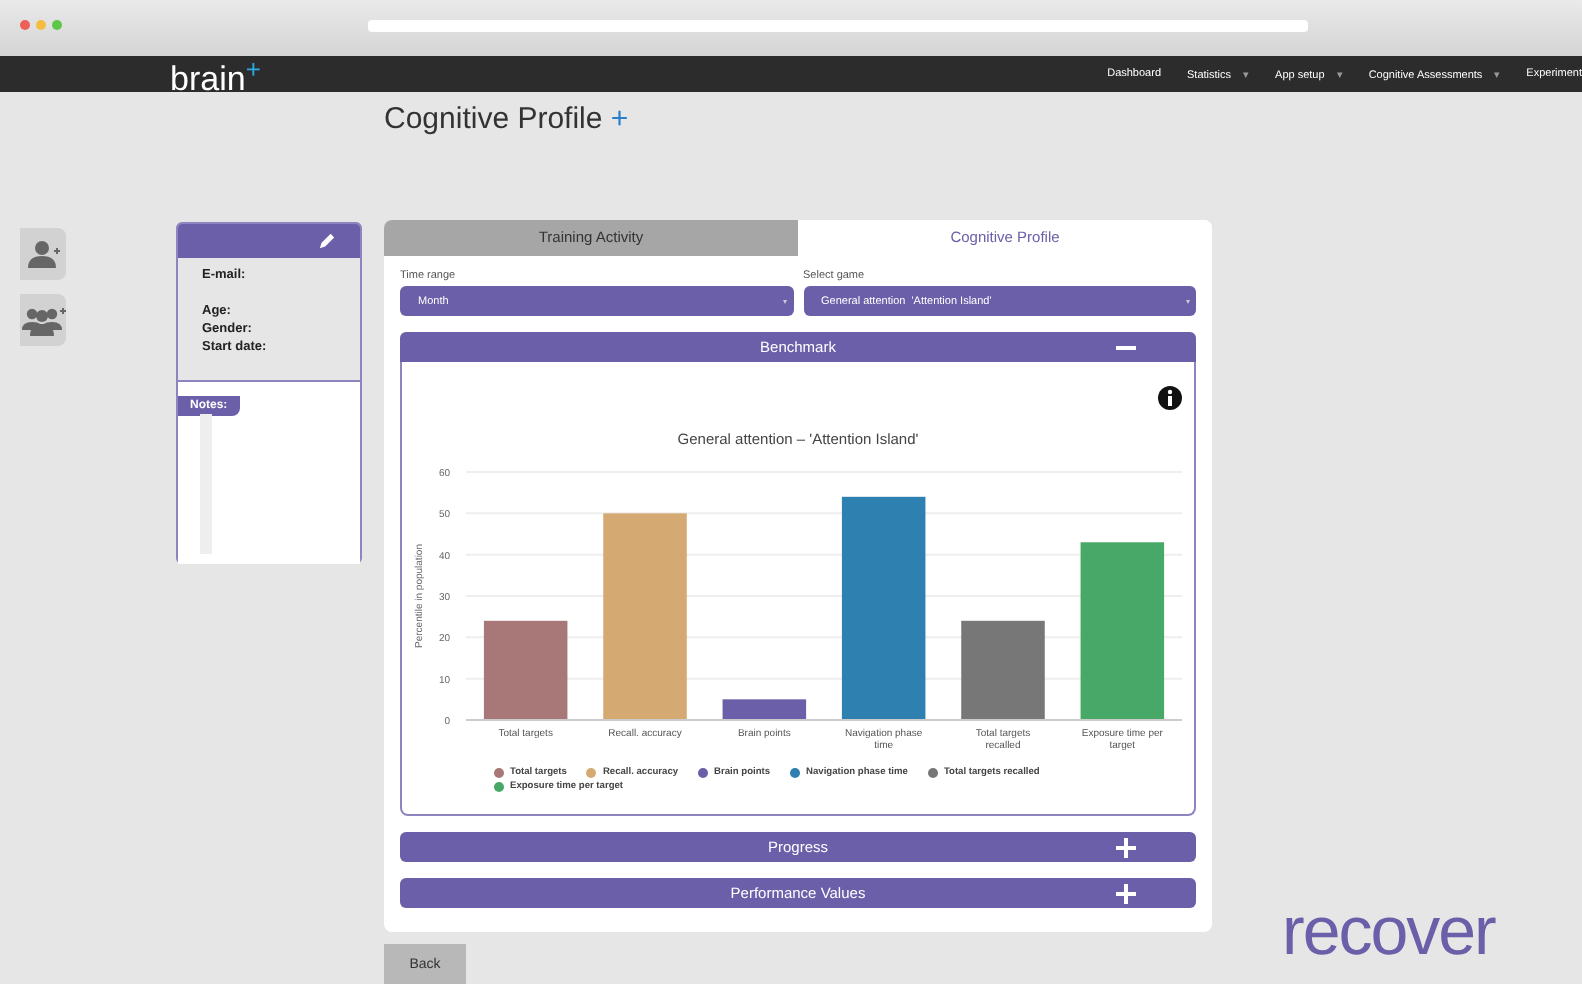  What do you see at coordinates (215, 74) in the screenshot?
I see `brain-logo: brain$^{+}$` at bounding box center [215, 74].